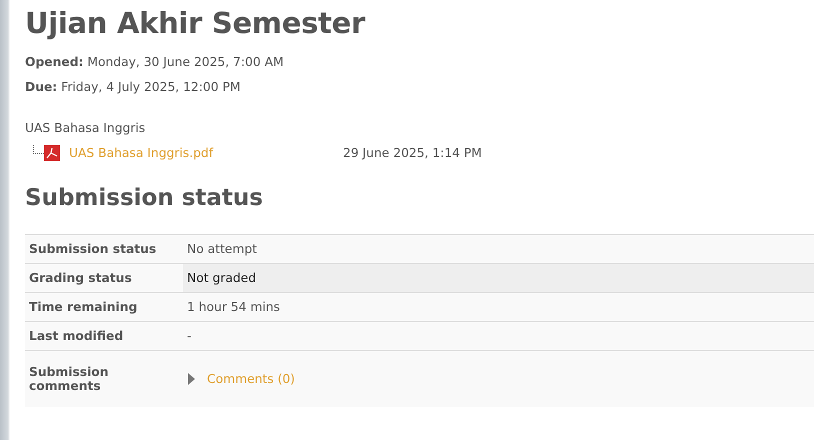 The height and width of the screenshot is (440, 814). I want to click on row-value: 1 hour 54 mins, so click(498, 307).